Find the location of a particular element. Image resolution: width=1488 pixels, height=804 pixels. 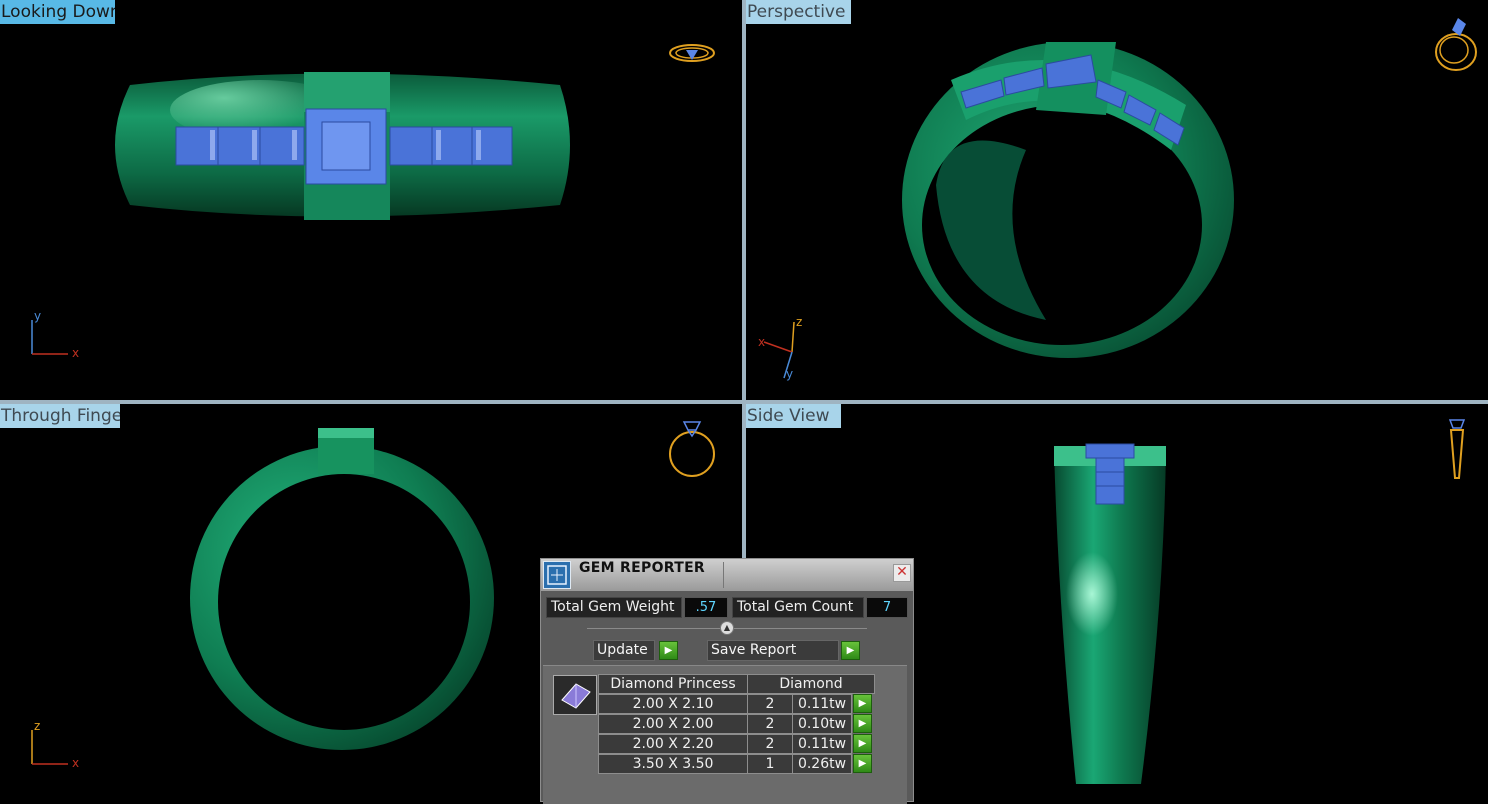

viewport-title: Through Finger is located at coordinates (60, 416).